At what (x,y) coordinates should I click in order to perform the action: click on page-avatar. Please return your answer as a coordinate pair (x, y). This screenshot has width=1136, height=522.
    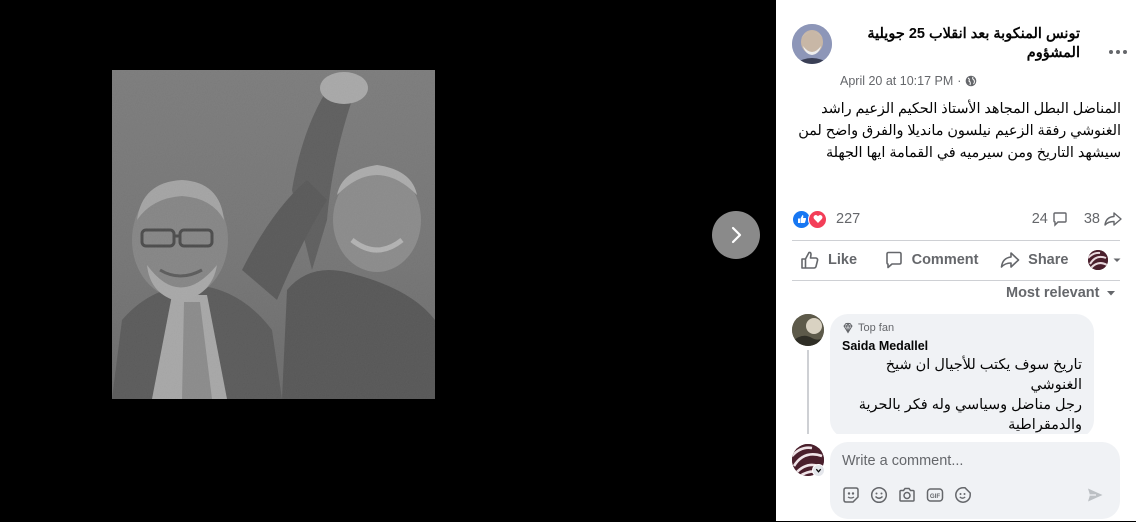
    Looking at the image, I should click on (812, 44).